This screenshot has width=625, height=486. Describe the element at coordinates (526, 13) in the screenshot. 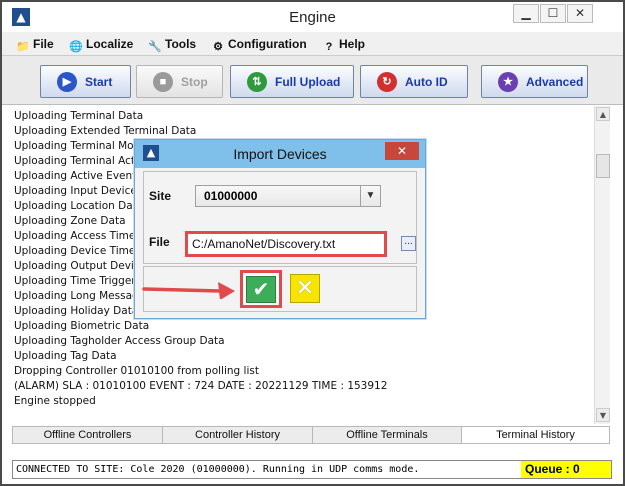

I see `minimize-button: ▁` at that location.